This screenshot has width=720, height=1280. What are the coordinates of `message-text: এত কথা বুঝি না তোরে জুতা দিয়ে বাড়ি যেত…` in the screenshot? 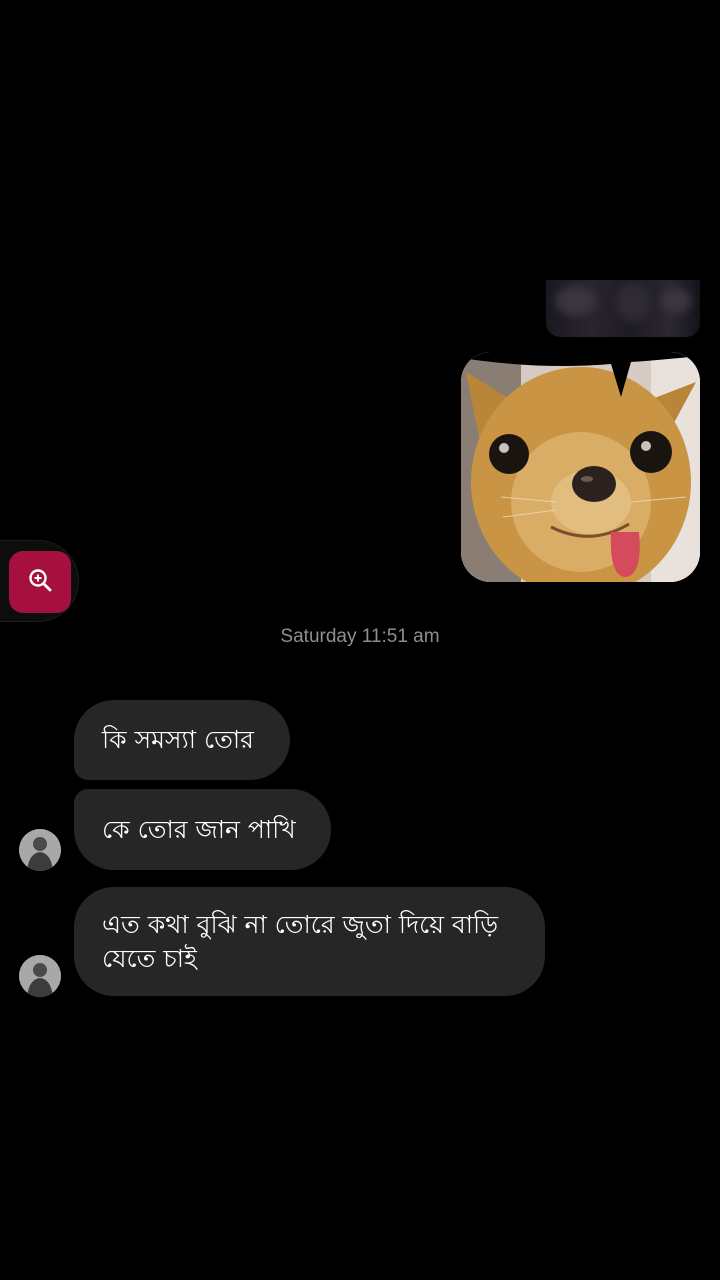 It's located at (300, 941).